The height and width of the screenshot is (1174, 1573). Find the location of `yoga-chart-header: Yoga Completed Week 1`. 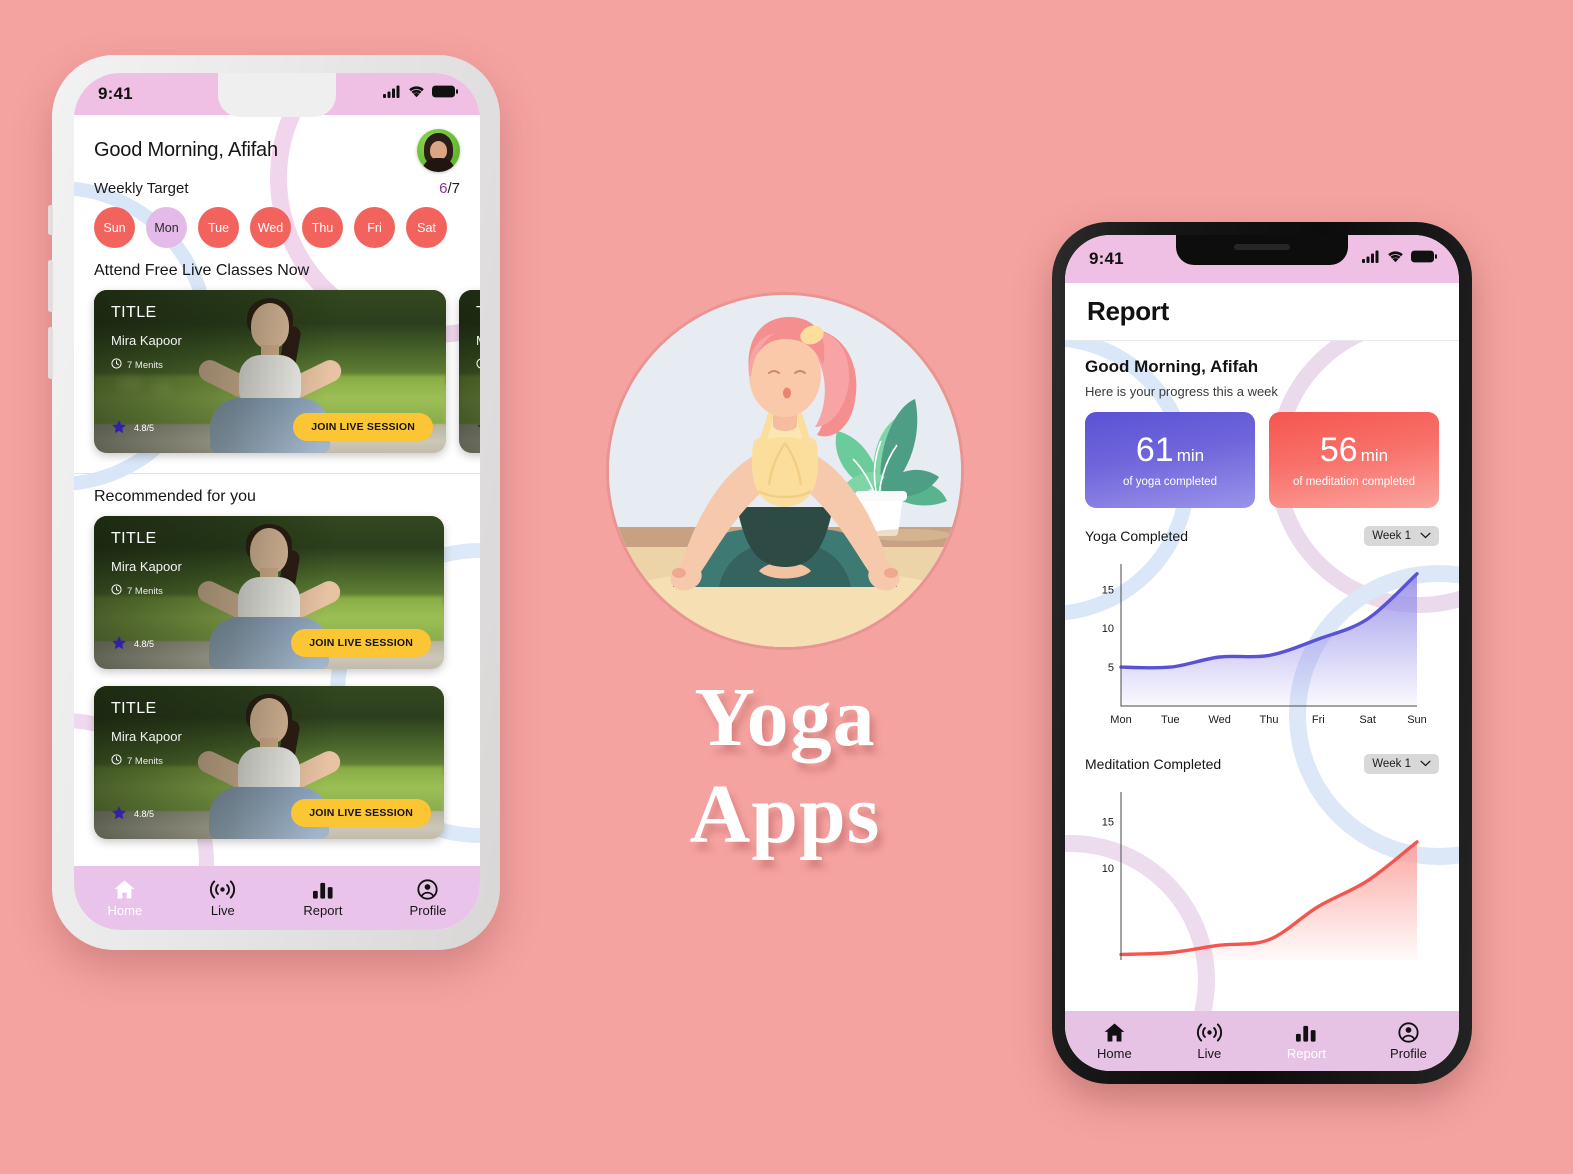

yoga-chart-header: Yoga Completed Week 1 is located at coordinates (1262, 536).